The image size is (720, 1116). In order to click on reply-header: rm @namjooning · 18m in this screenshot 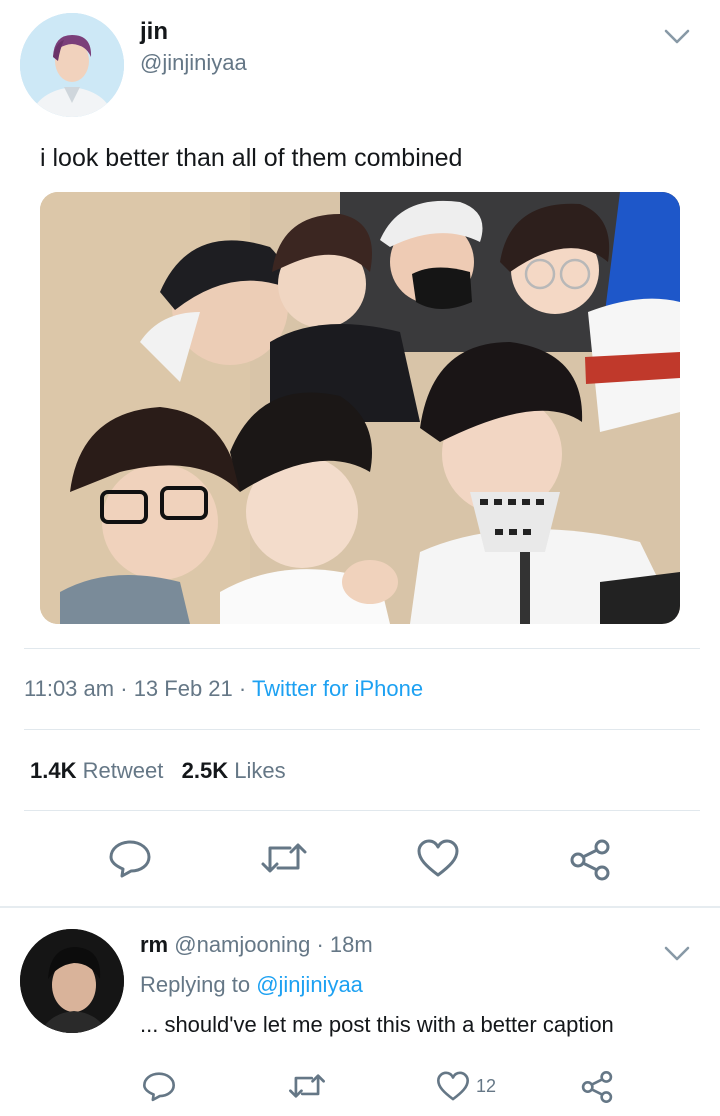, I will do `click(256, 945)`.